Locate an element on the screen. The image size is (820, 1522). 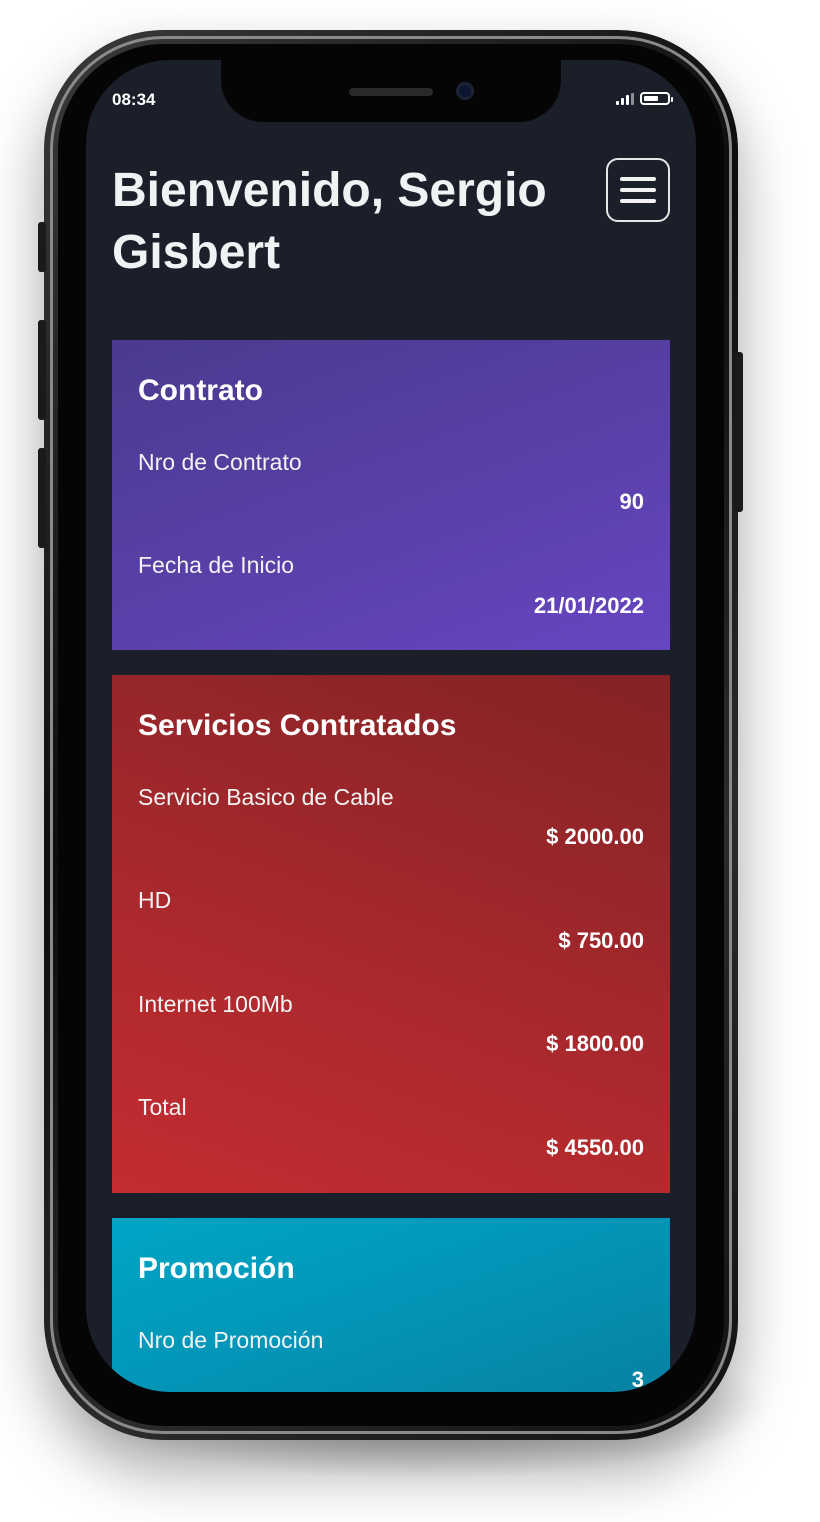
promocion-card: Promoción Nro de Promoción 3 is located at coordinates (391, 1305).